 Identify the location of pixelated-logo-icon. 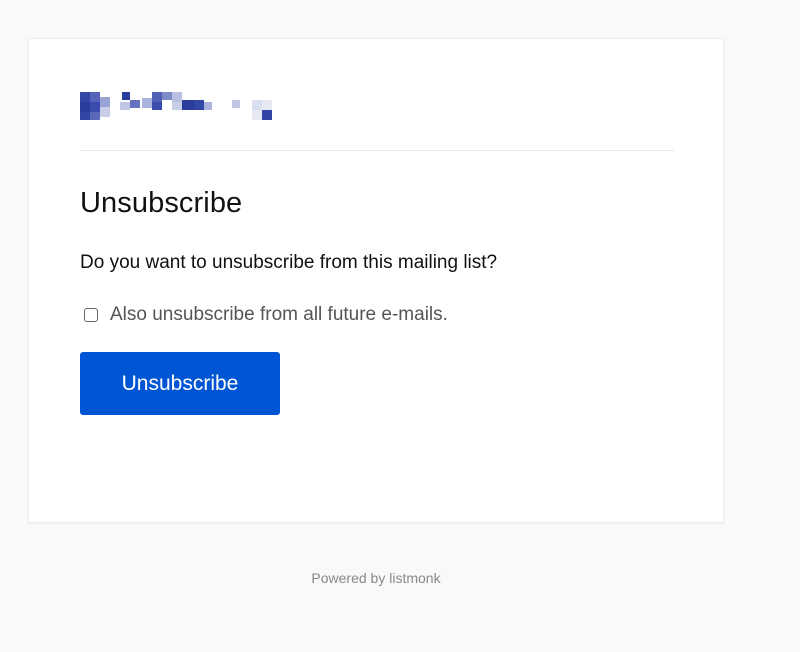
(176, 106).